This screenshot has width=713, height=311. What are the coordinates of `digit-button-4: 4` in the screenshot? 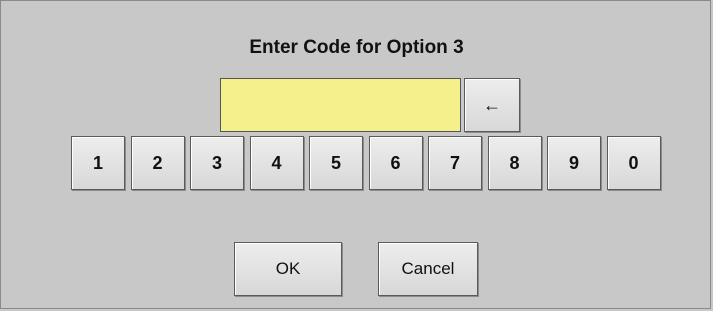 It's located at (276, 163).